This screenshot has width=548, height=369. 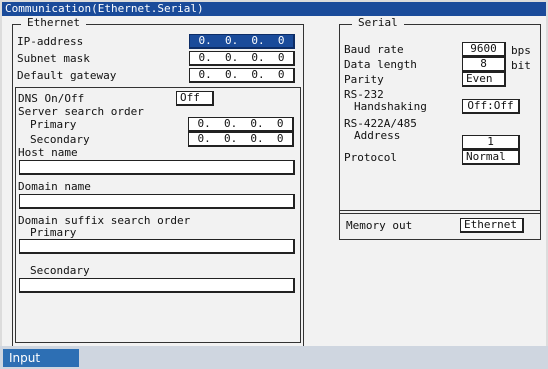 What do you see at coordinates (53, 23) in the screenshot?
I see `ethernet-title: Ethernet` at bounding box center [53, 23].